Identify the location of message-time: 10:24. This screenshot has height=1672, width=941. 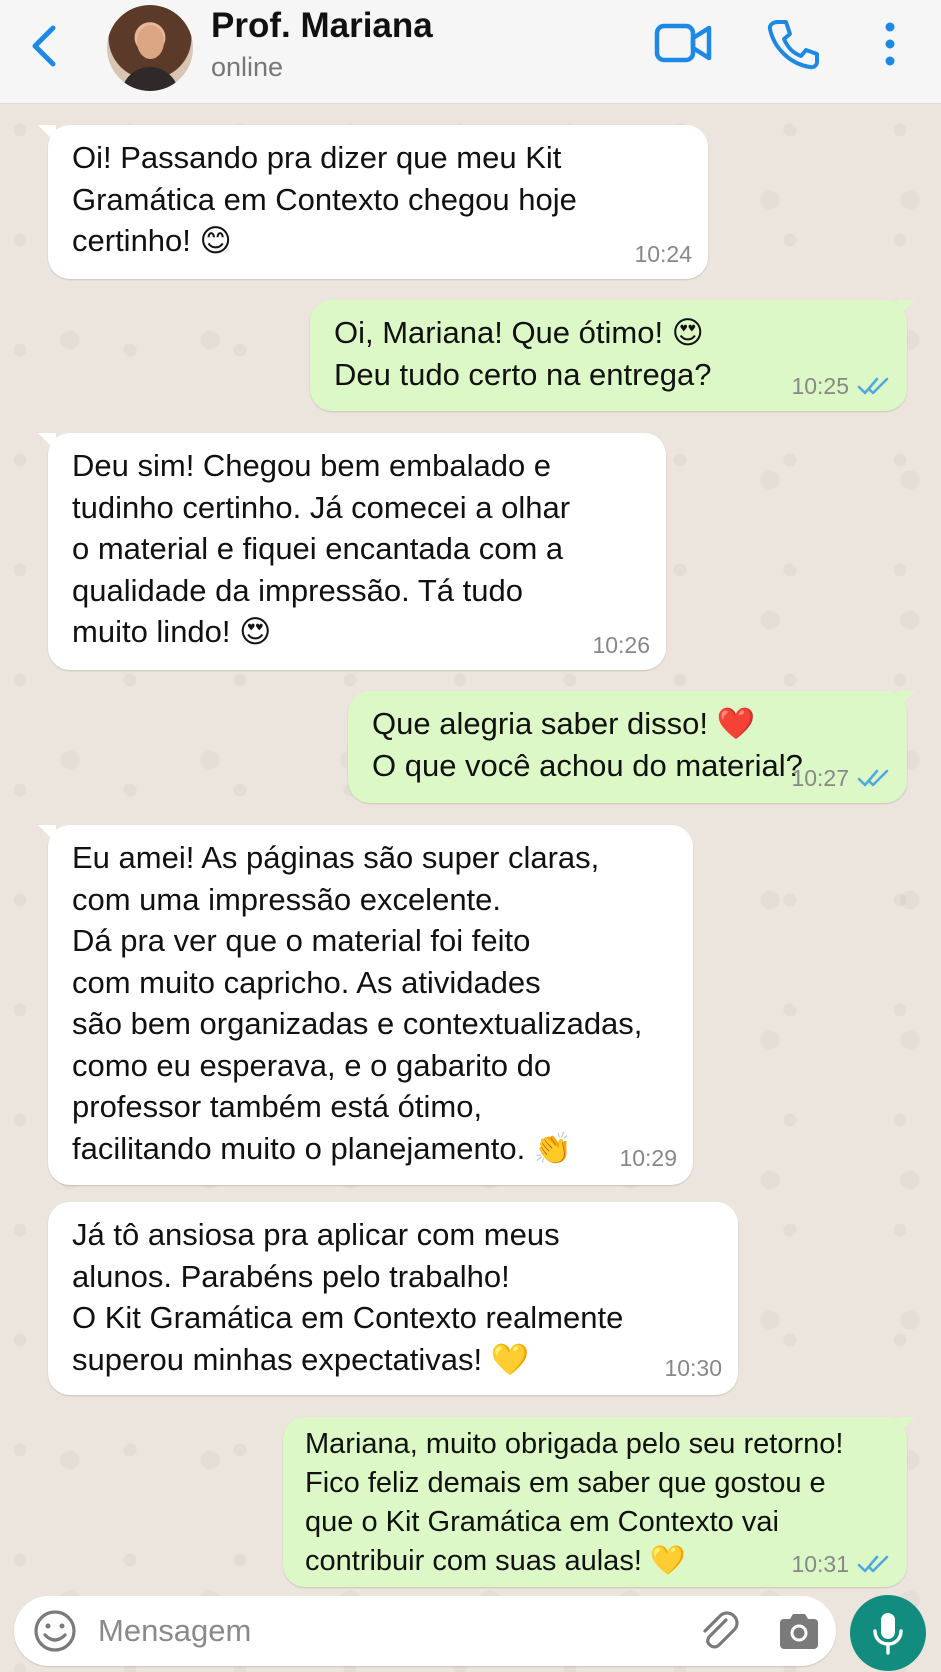
(663, 254).